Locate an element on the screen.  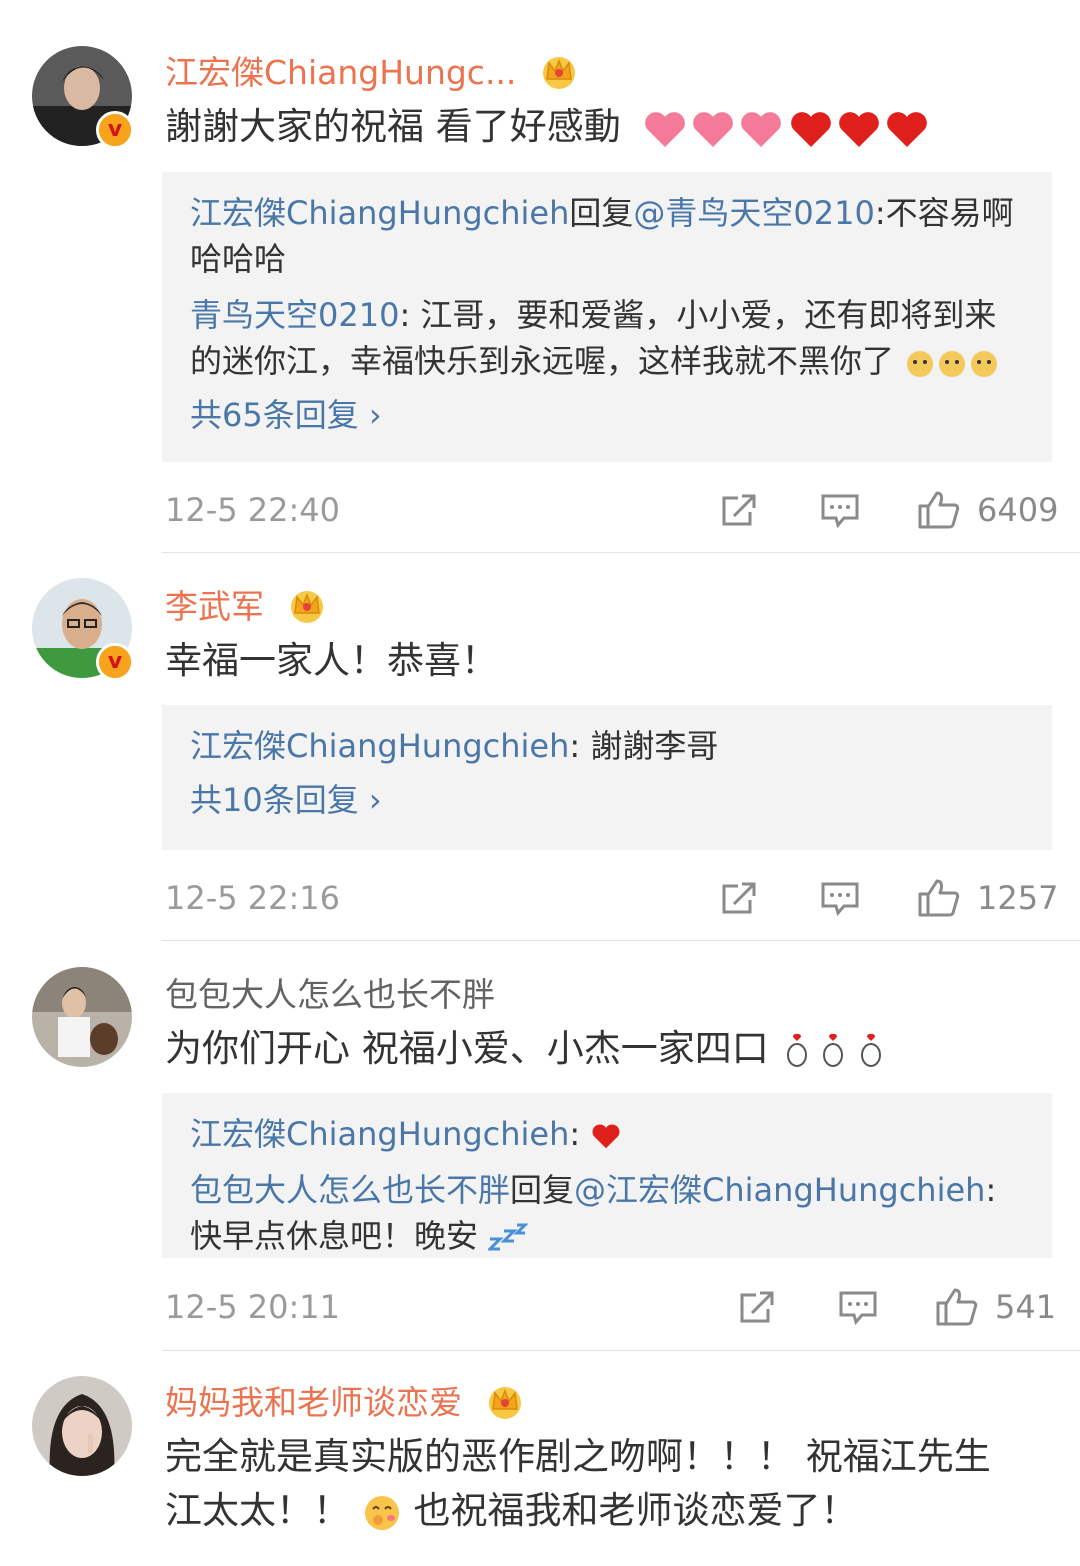
timestamp: 12-5 20:11 is located at coordinates (253, 1307).